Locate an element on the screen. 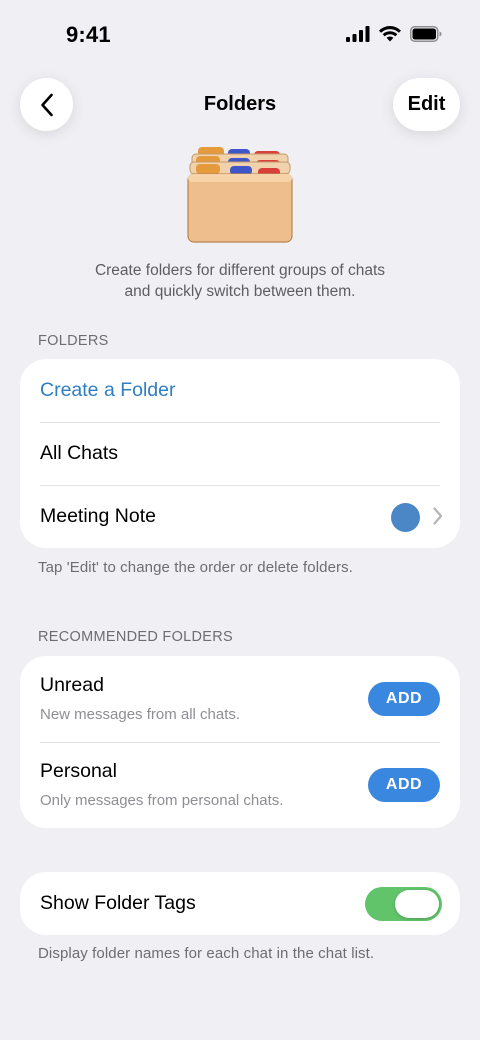 This screenshot has height=1040, width=480. folder-tags-card: Show Folder Tags is located at coordinates (240, 903).